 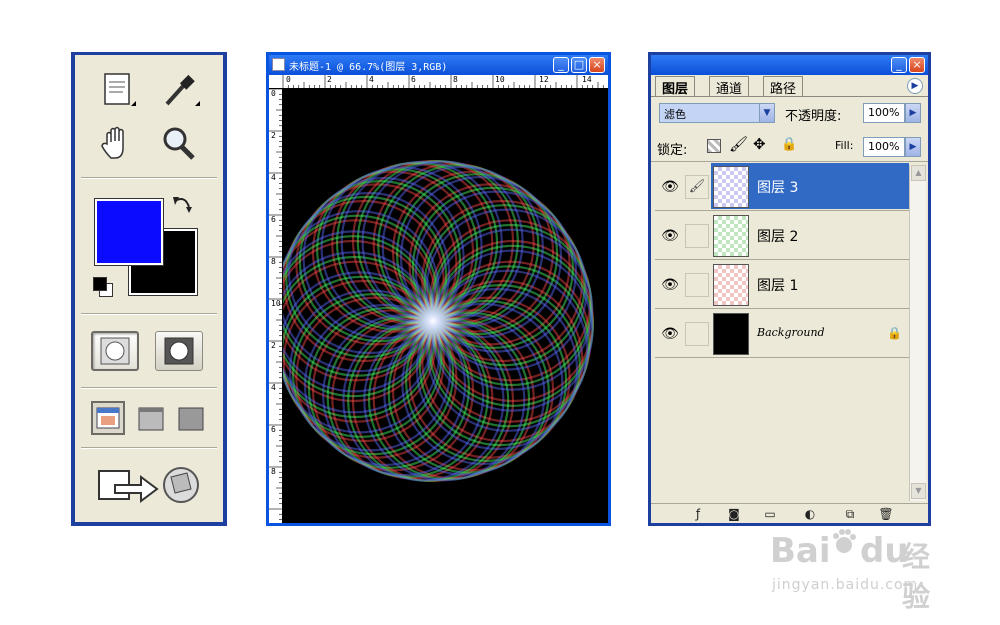 What do you see at coordinates (770, 514) in the screenshot?
I see `new-group-icon: ▭` at bounding box center [770, 514].